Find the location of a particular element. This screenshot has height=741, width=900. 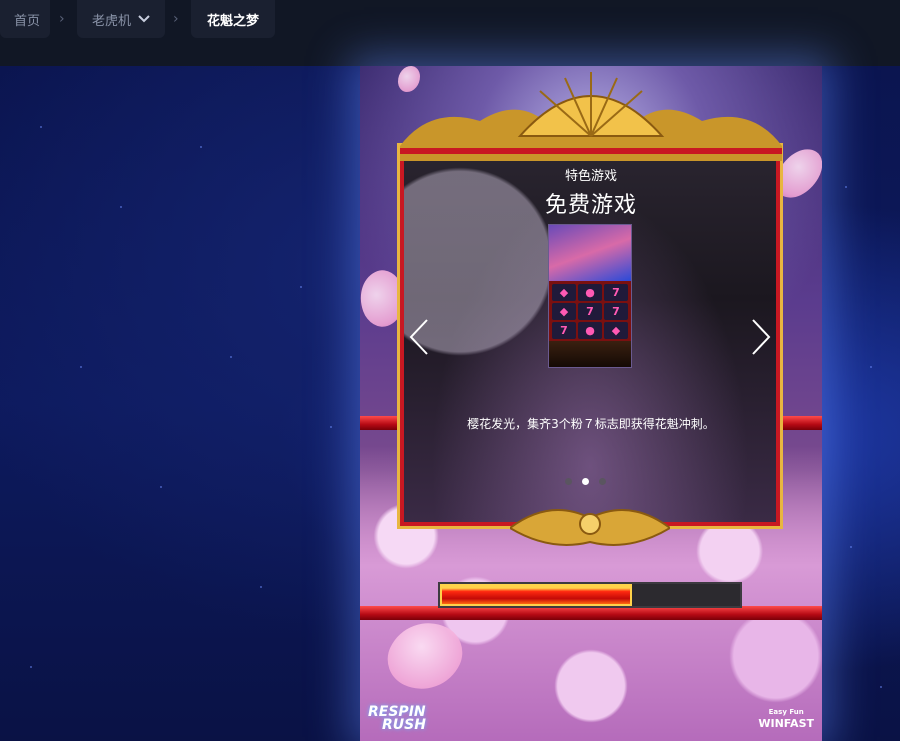

carousel-dots is located at coordinates (585, 481).